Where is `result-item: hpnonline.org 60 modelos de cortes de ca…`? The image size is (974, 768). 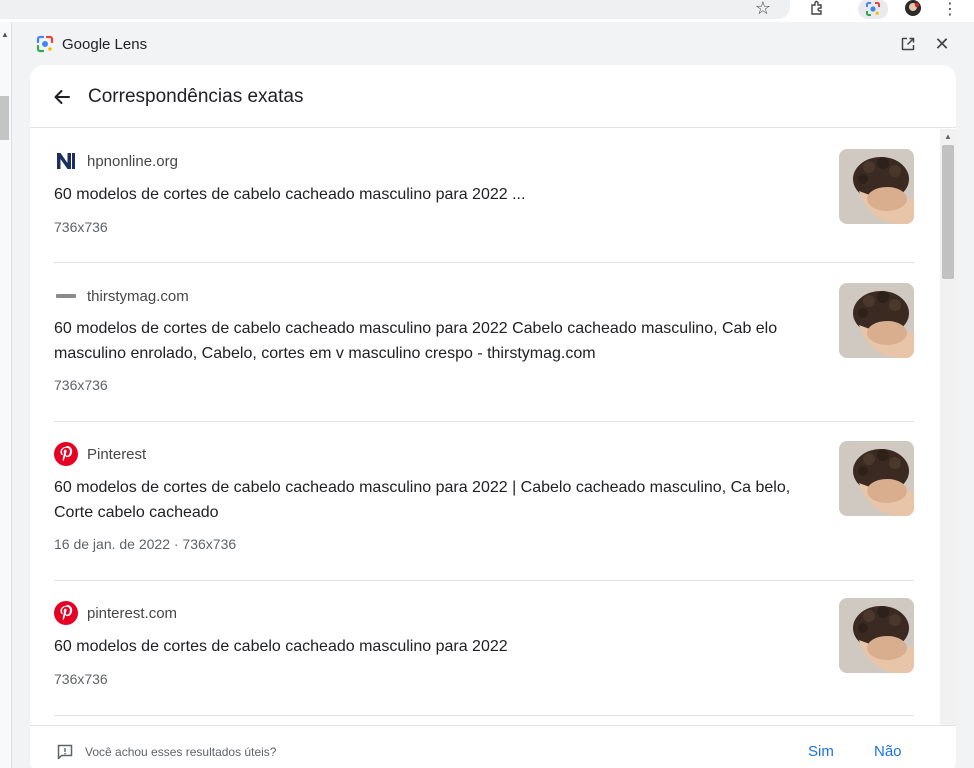
result-item: hpnonline.org 60 modelos de cortes de ca… is located at coordinates (484, 206).